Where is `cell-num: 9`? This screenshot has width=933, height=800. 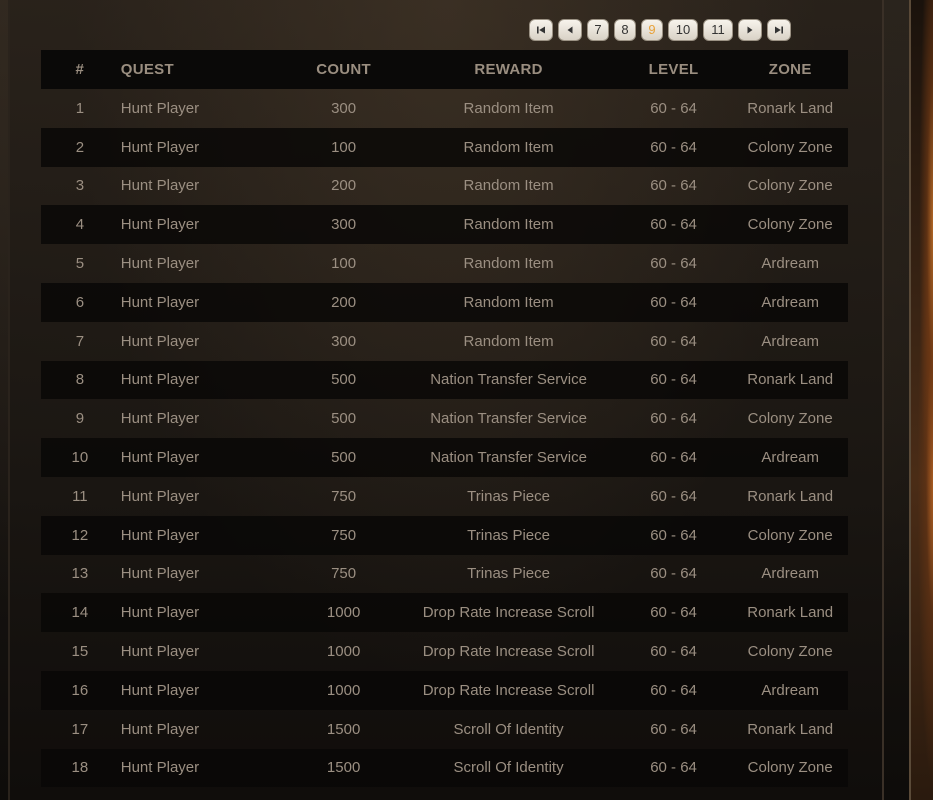 cell-num: 9 is located at coordinates (80, 419).